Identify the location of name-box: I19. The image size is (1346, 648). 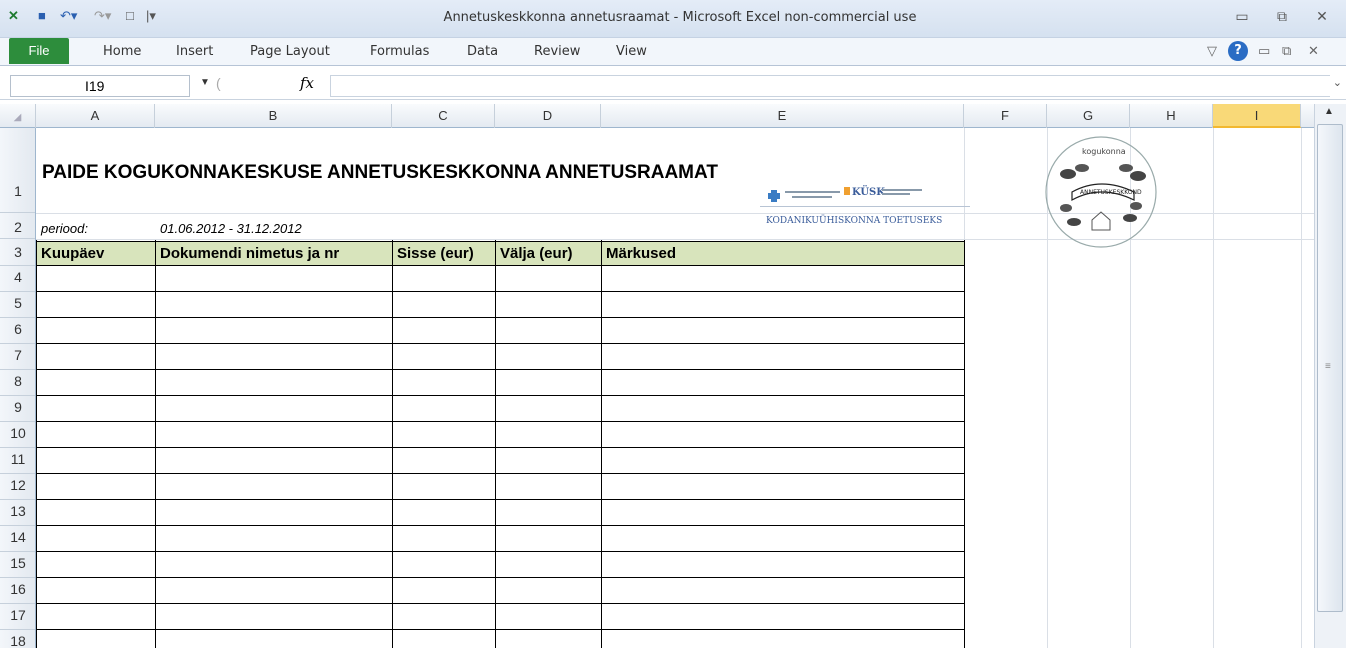
(100, 86).